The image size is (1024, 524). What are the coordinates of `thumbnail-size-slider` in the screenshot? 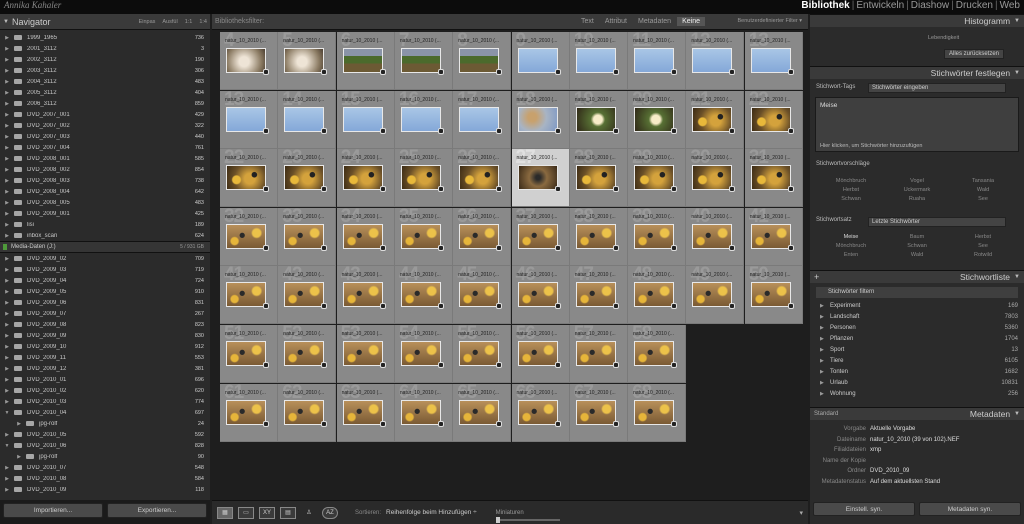 It's located at (527, 519).